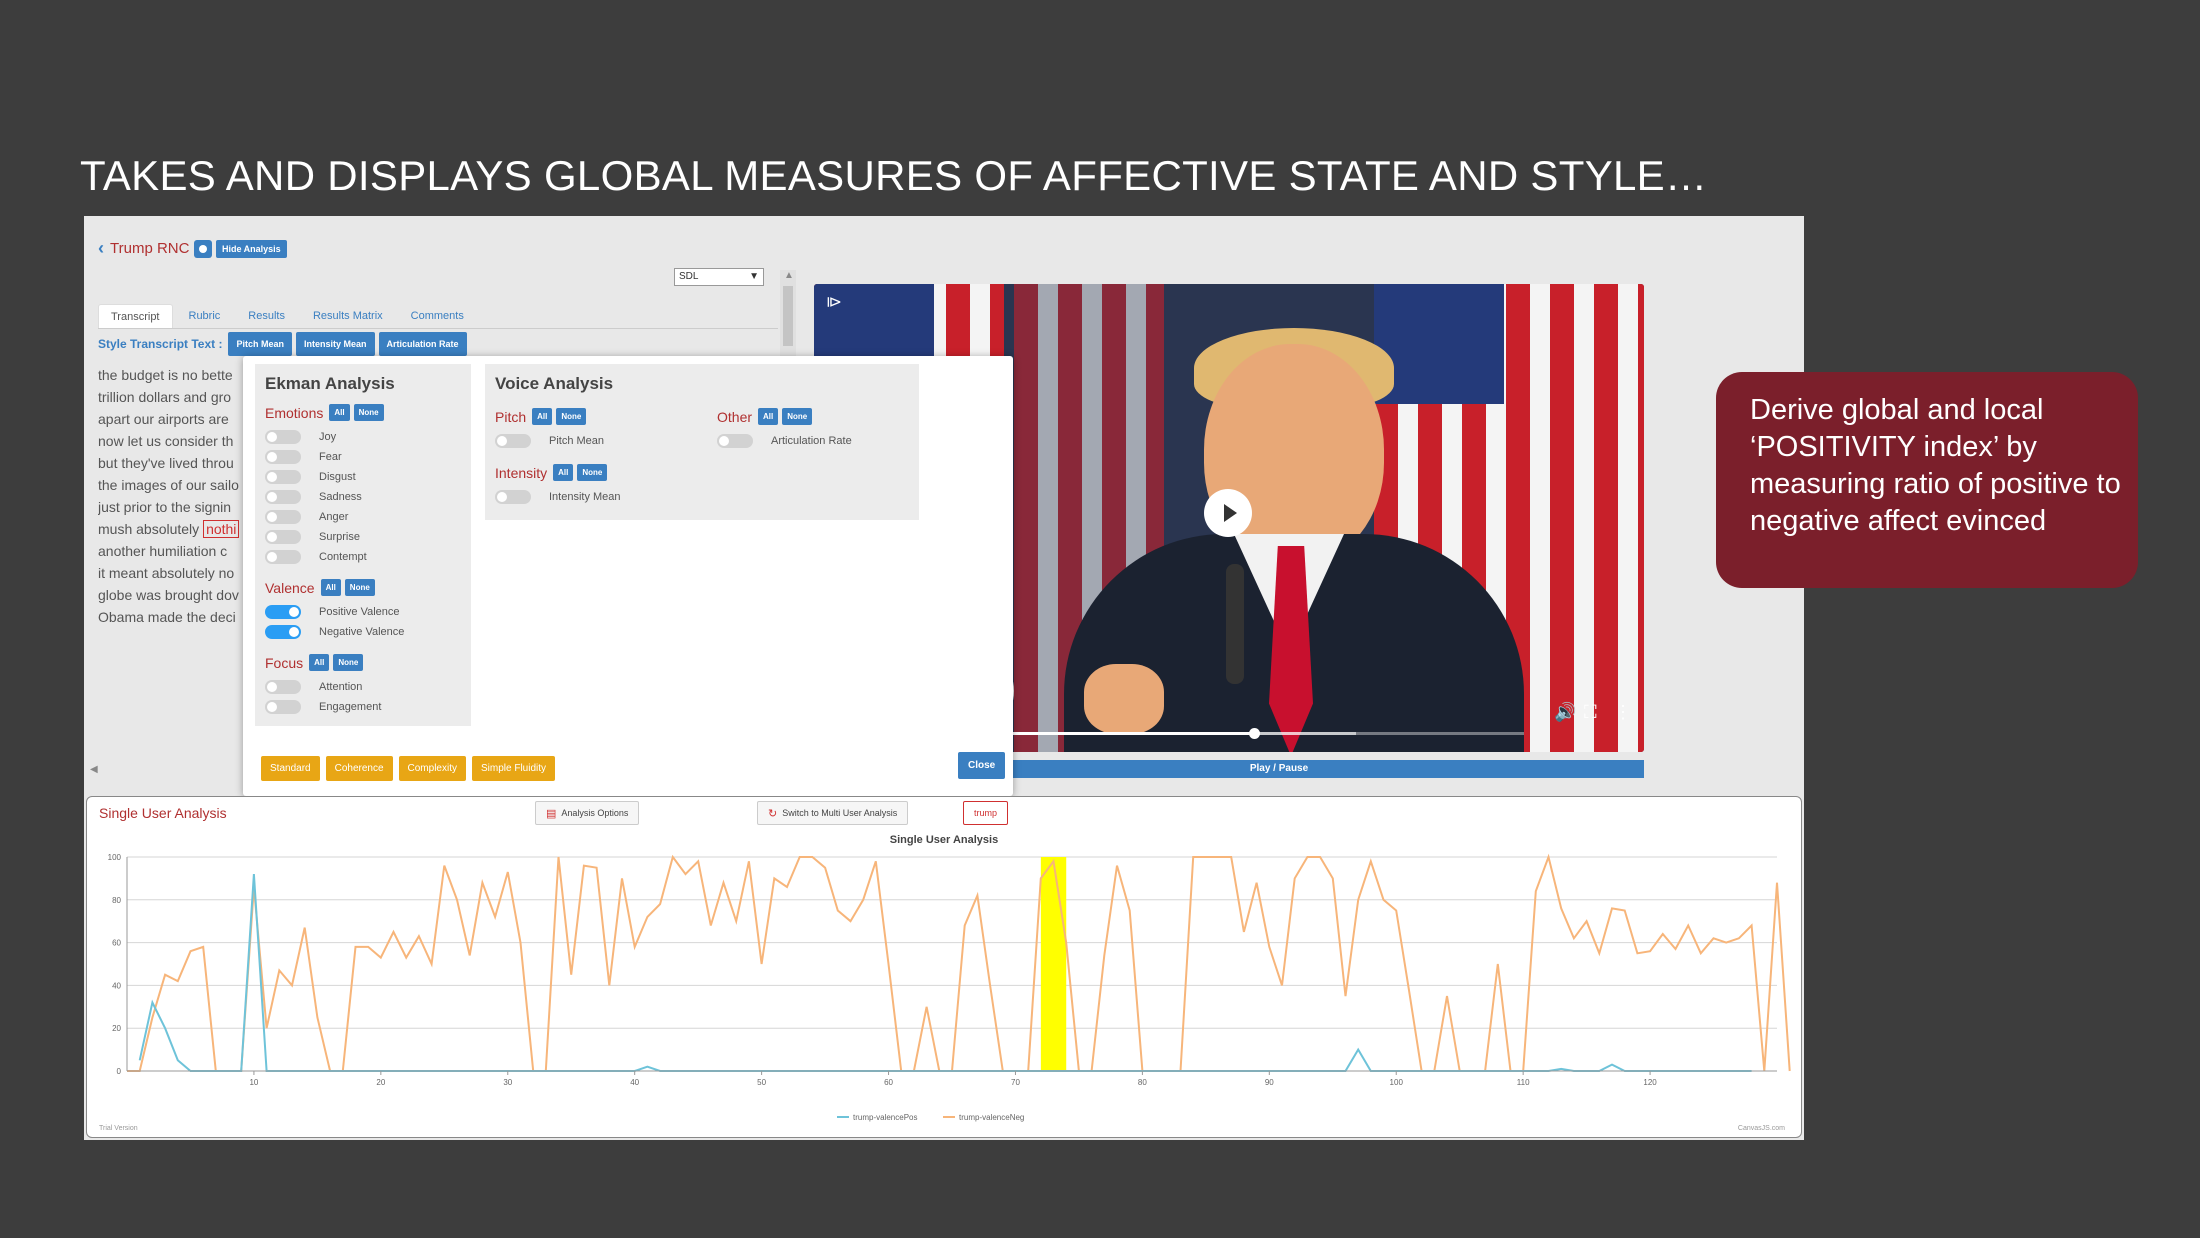  I want to click on x-tick-label: 40, so click(634, 1082).